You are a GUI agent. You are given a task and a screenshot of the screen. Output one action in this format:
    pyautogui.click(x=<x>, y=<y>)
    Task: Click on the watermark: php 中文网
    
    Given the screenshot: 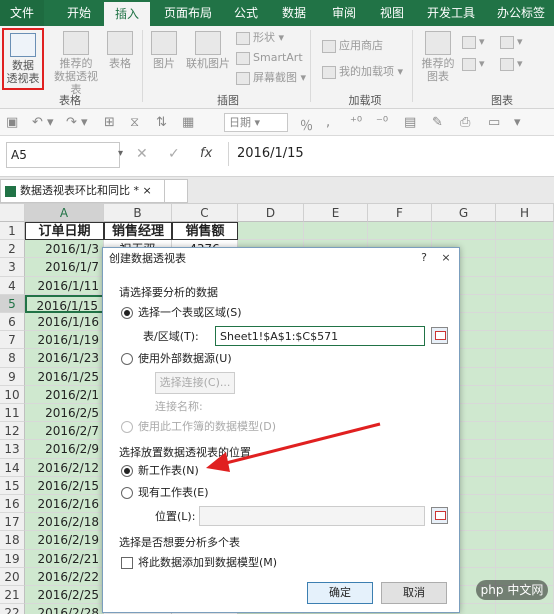 What is the action you would take?
    pyautogui.click(x=512, y=590)
    